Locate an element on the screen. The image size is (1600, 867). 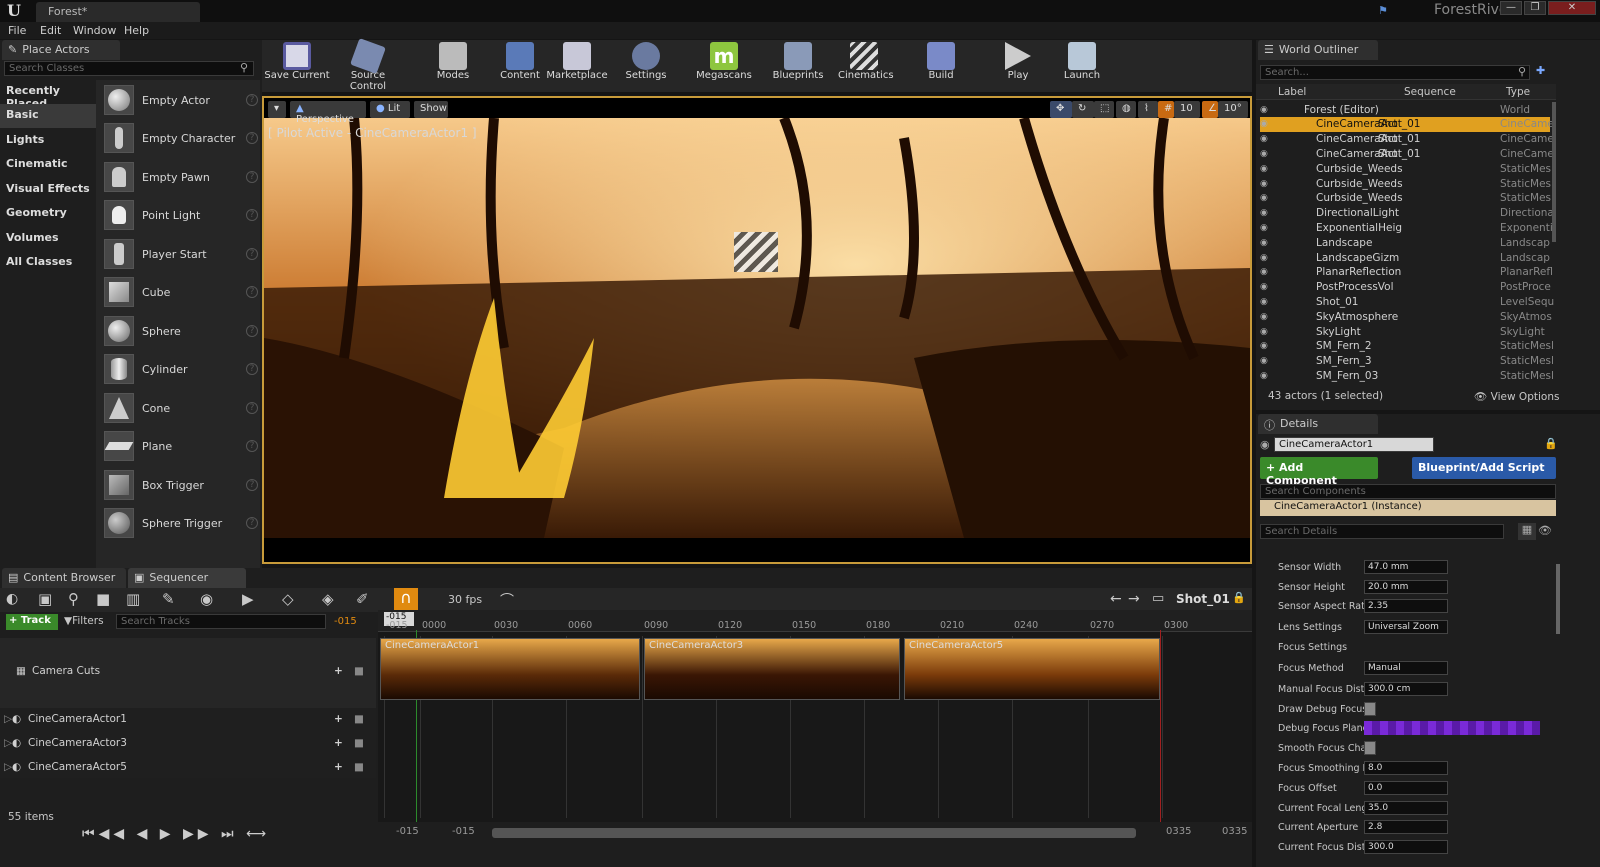
outliner-scrollbar is located at coordinates (1554, 172).